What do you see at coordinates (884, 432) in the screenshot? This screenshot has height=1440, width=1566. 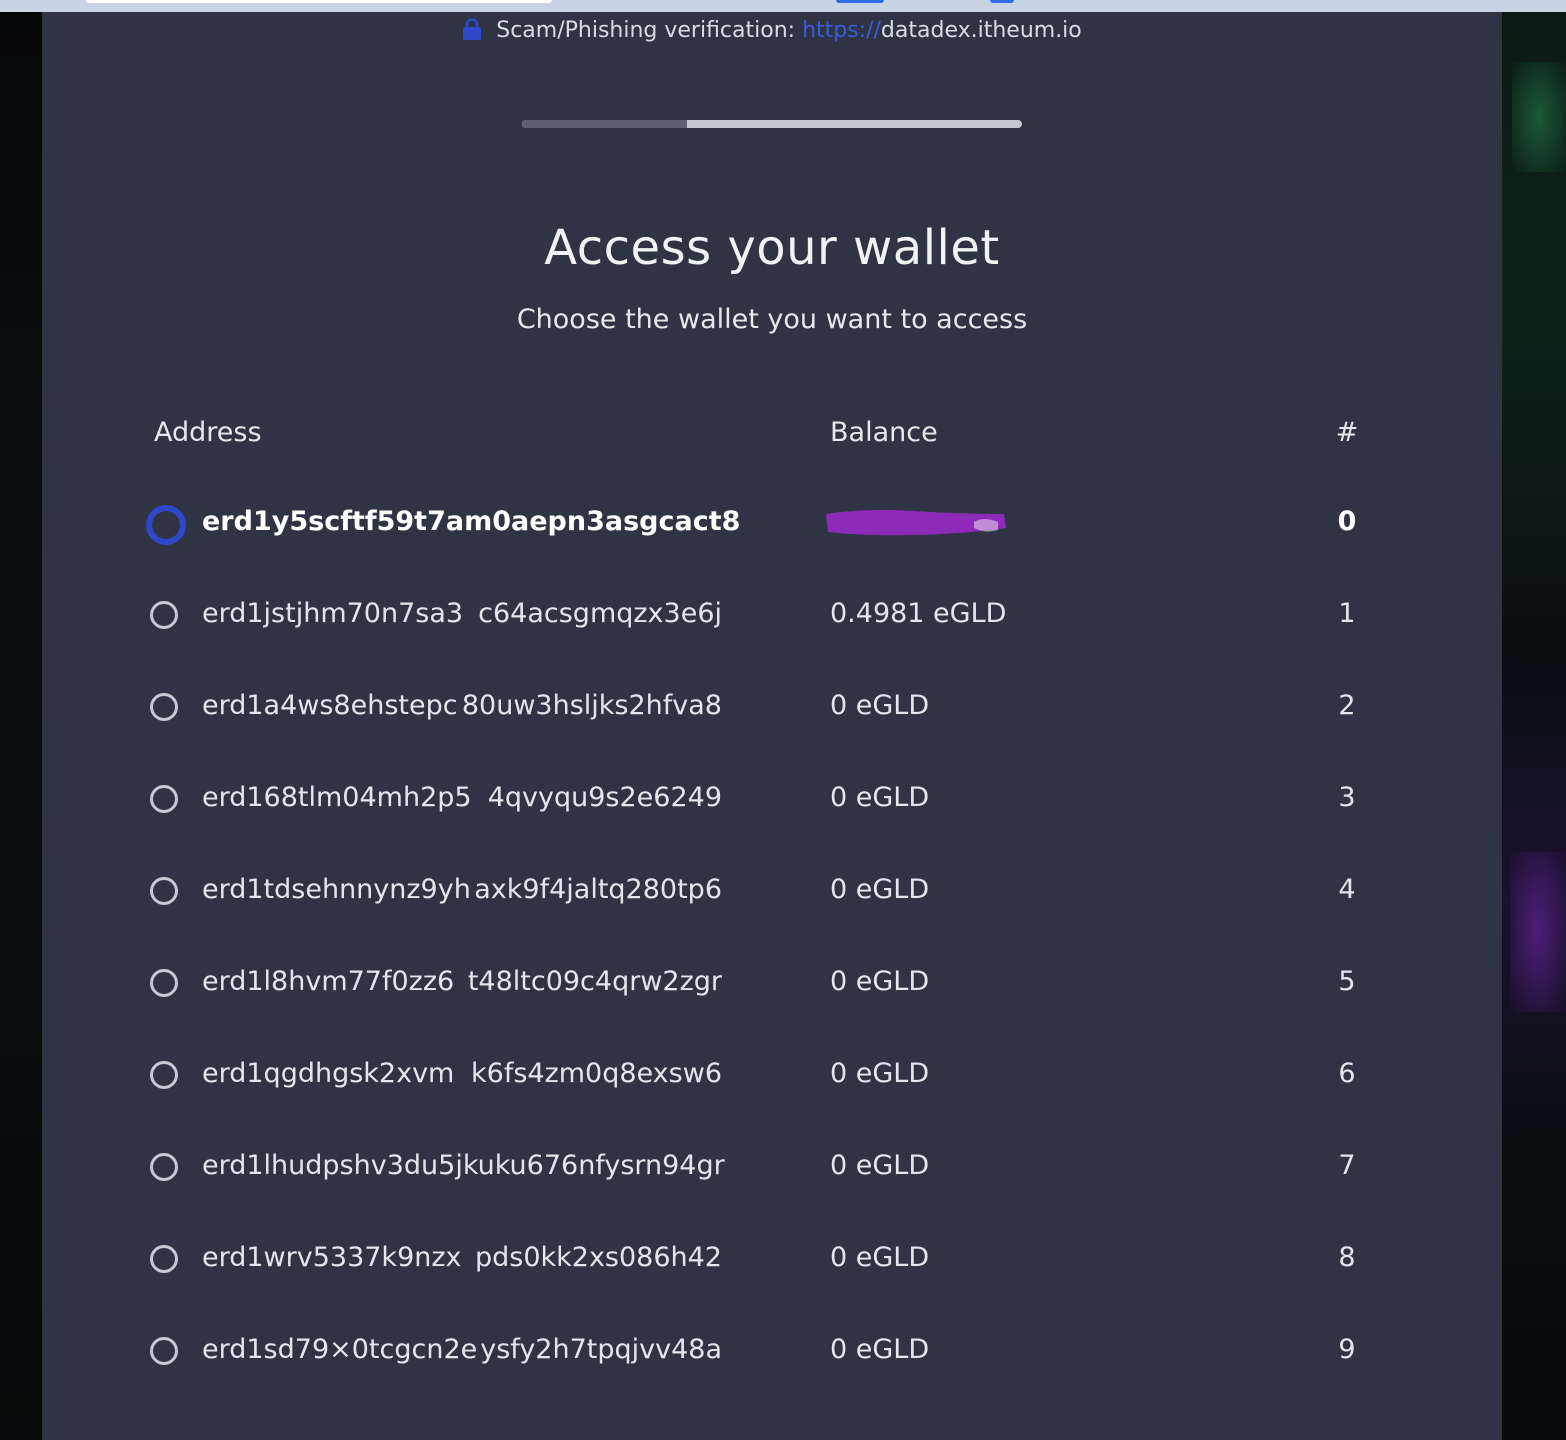 I see `column-header-balance: Balance` at bounding box center [884, 432].